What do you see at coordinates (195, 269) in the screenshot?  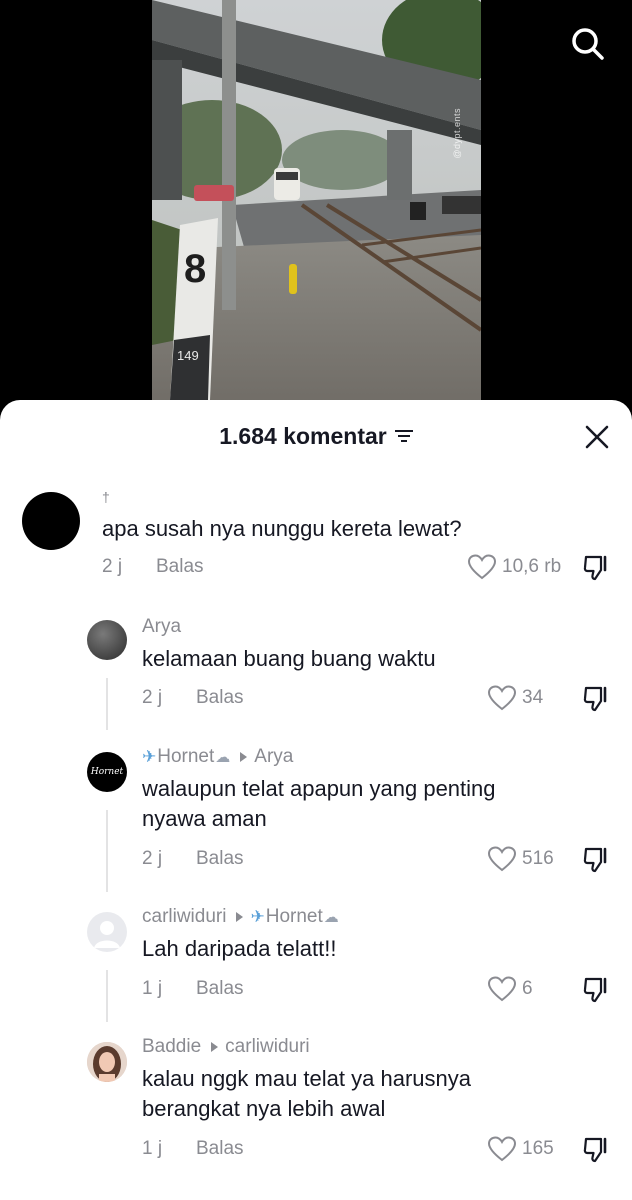 I see `marker-number: 8` at bounding box center [195, 269].